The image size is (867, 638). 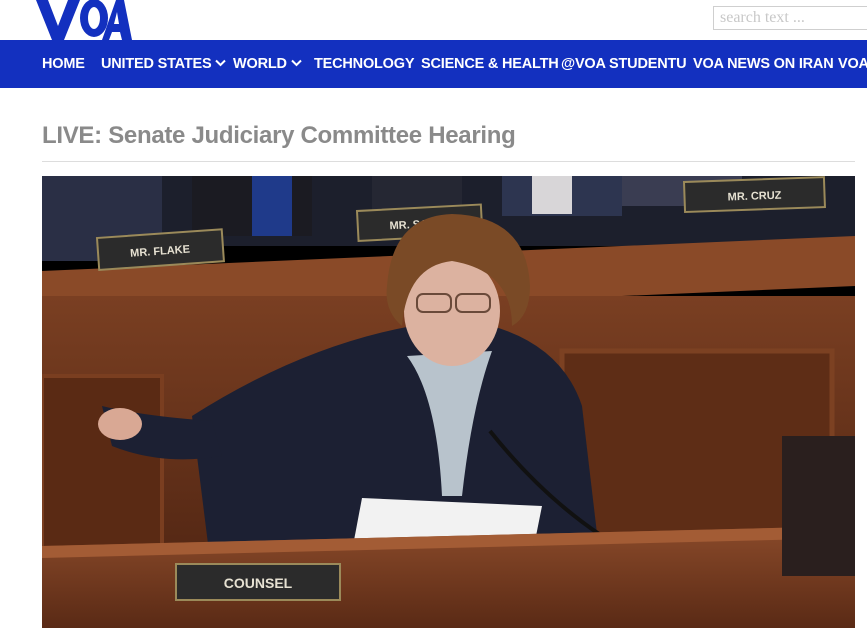 I want to click on voa-logo, so click(x=84, y=20).